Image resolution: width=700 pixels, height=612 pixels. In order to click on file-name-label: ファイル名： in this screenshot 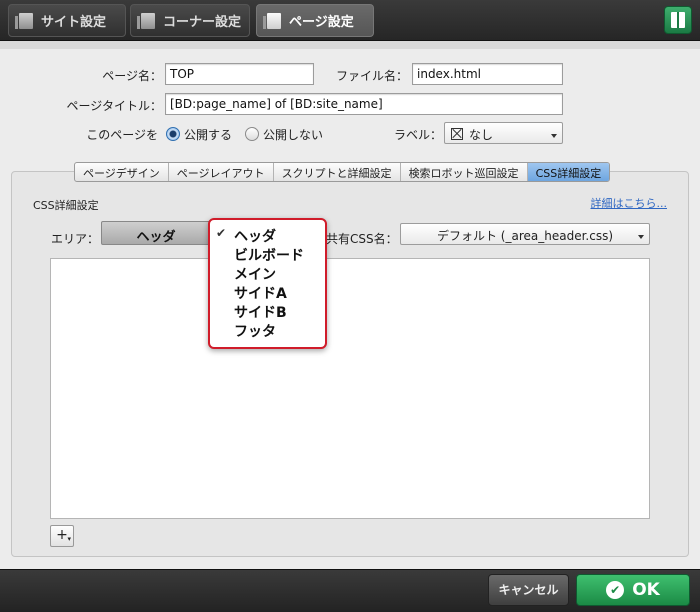, I will do `click(371, 76)`.